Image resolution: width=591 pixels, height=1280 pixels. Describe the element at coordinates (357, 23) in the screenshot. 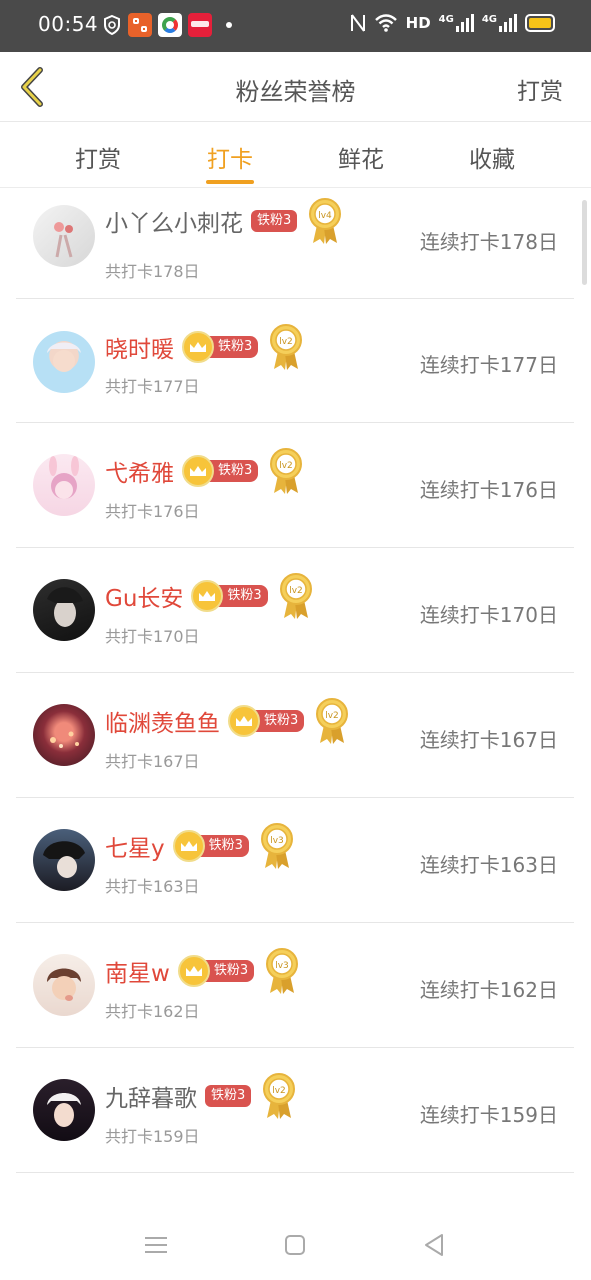

I see `nfc-icon` at that location.